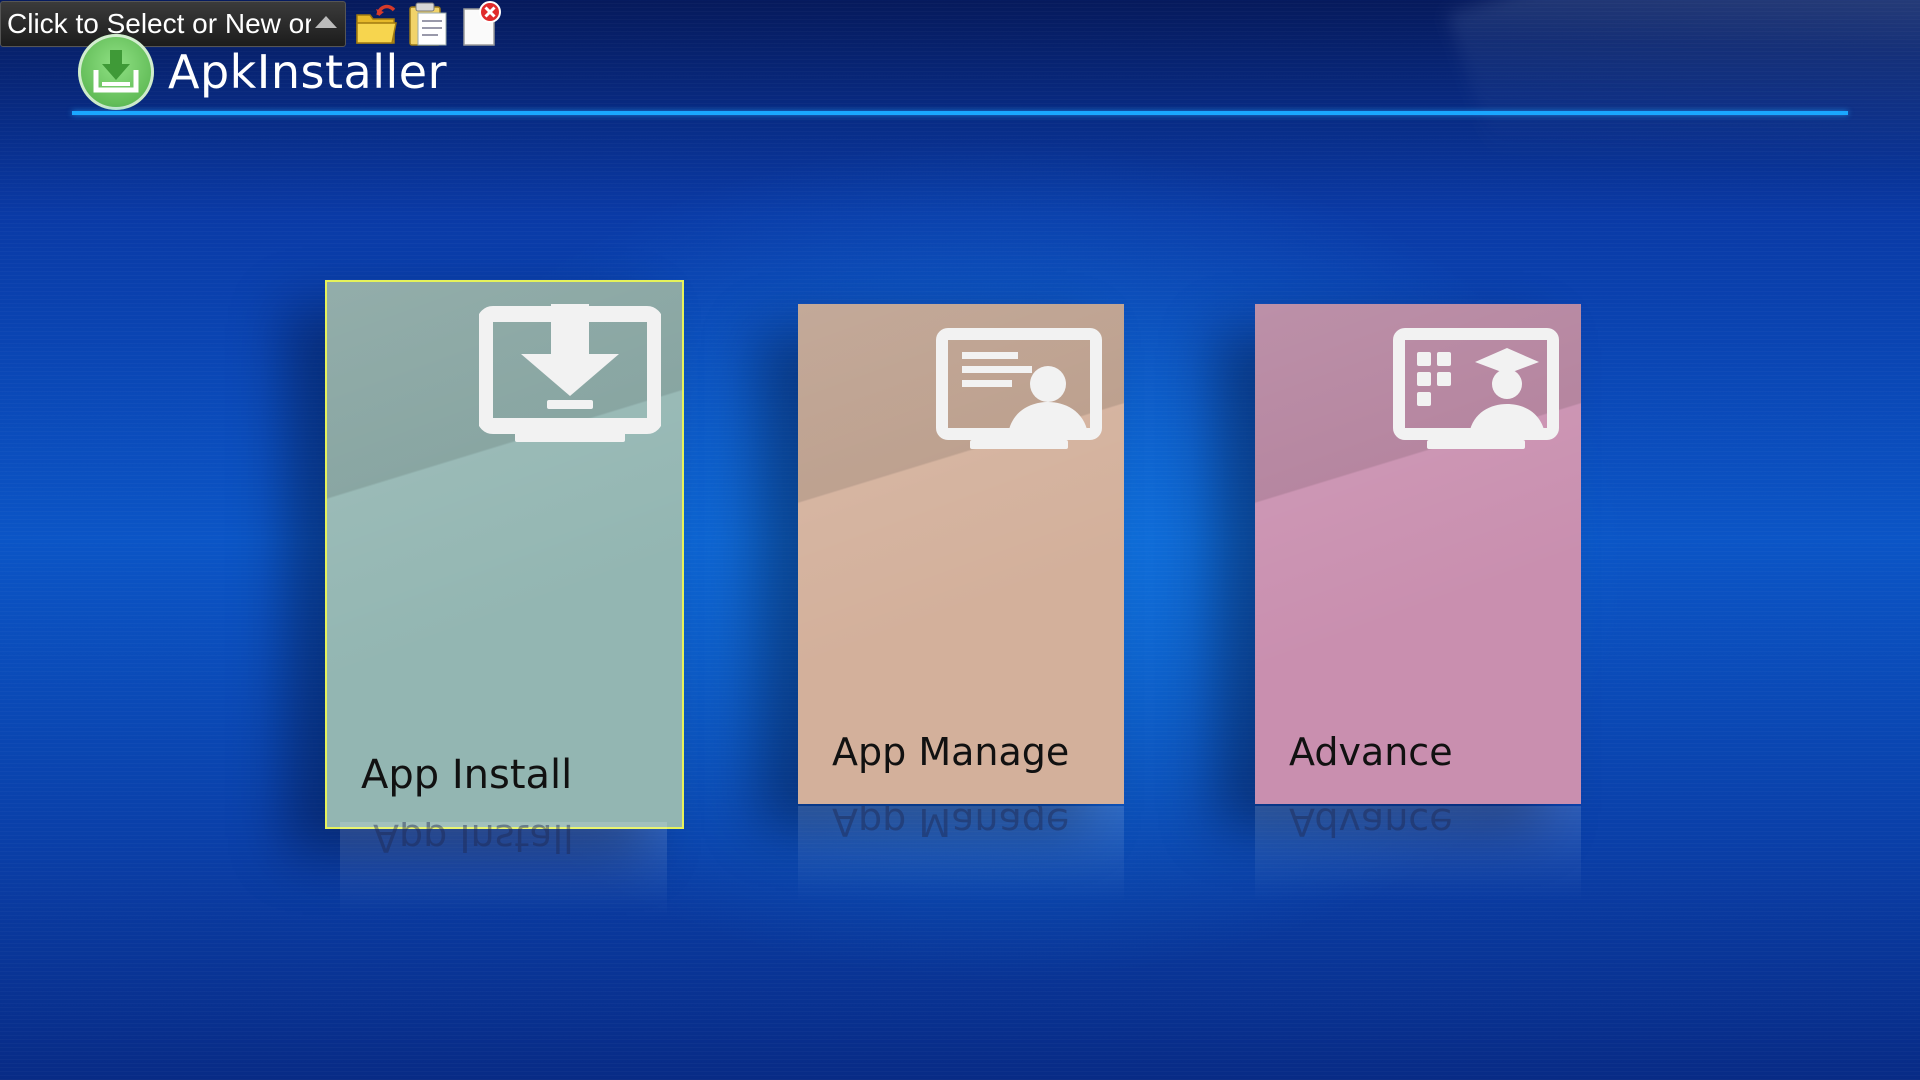 The image size is (1920, 1080). Describe the element at coordinates (1418, 554) in the screenshot. I see `advance-card: Advance` at that location.